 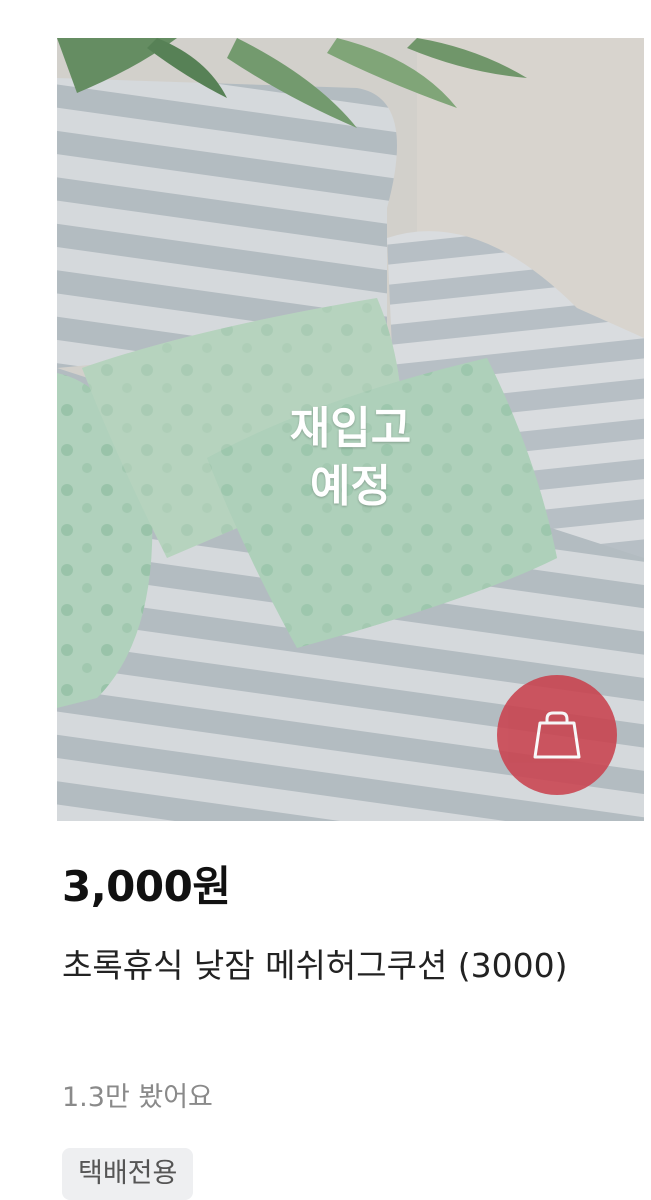 What do you see at coordinates (137, 1097) in the screenshot?
I see `view-count: 1.3만 봤어요` at bounding box center [137, 1097].